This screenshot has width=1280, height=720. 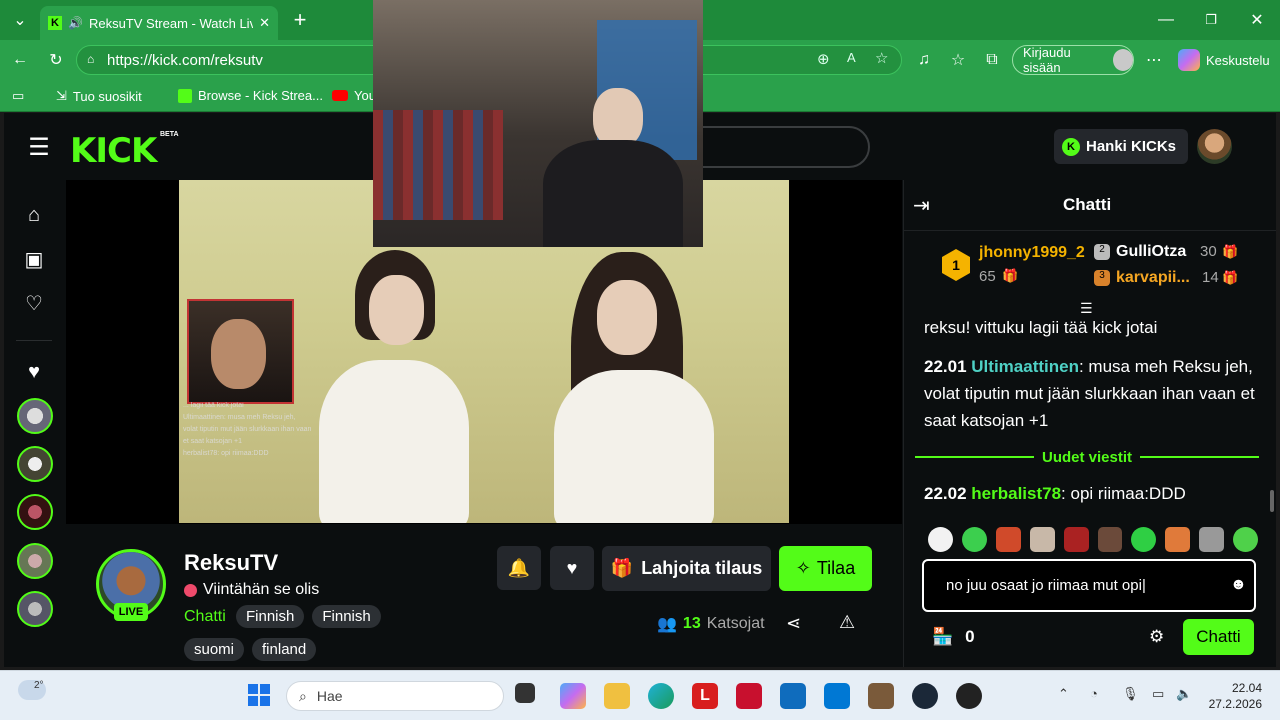 What do you see at coordinates (190, 590) in the screenshot?
I see `live-dot-icon` at bounding box center [190, 590].